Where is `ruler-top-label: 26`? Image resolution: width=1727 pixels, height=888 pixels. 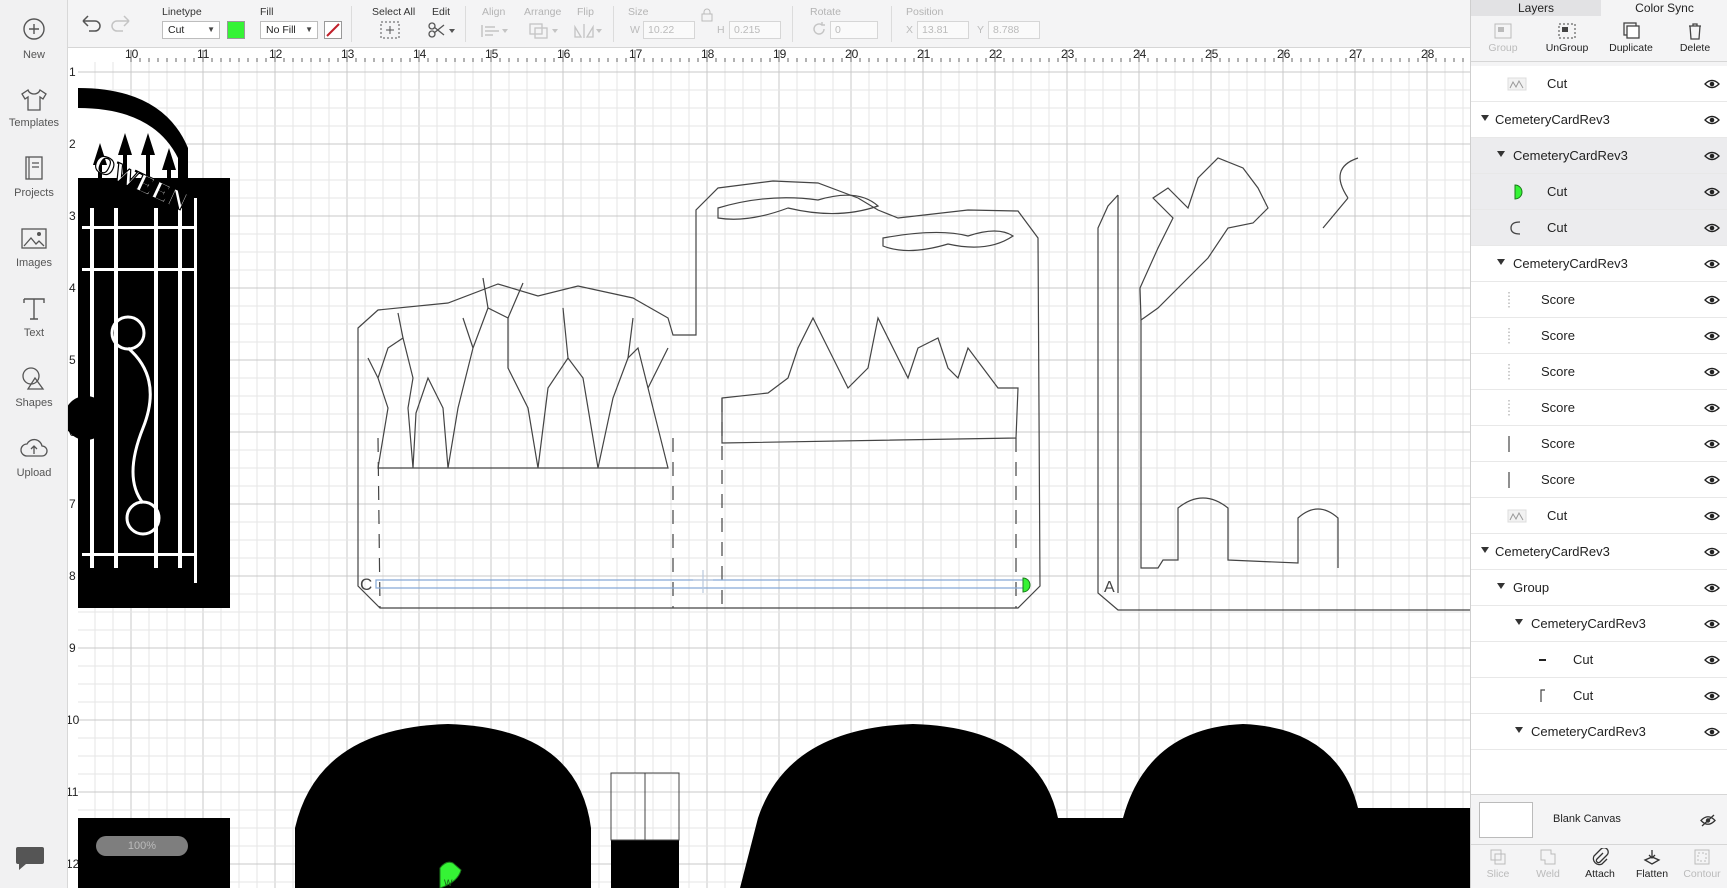
ruler-top-label: 26 is located at coordinates (1284, 54).